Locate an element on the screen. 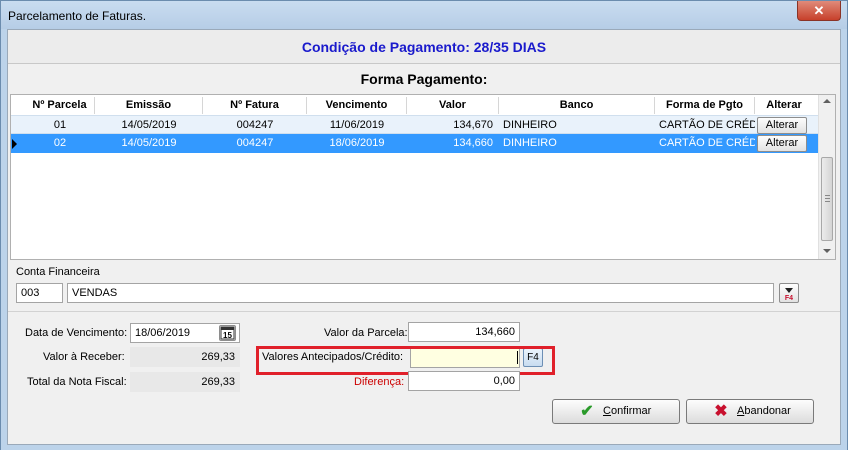  confirmar-button: ✔ Confirmar is located at coordinates (616, 411).